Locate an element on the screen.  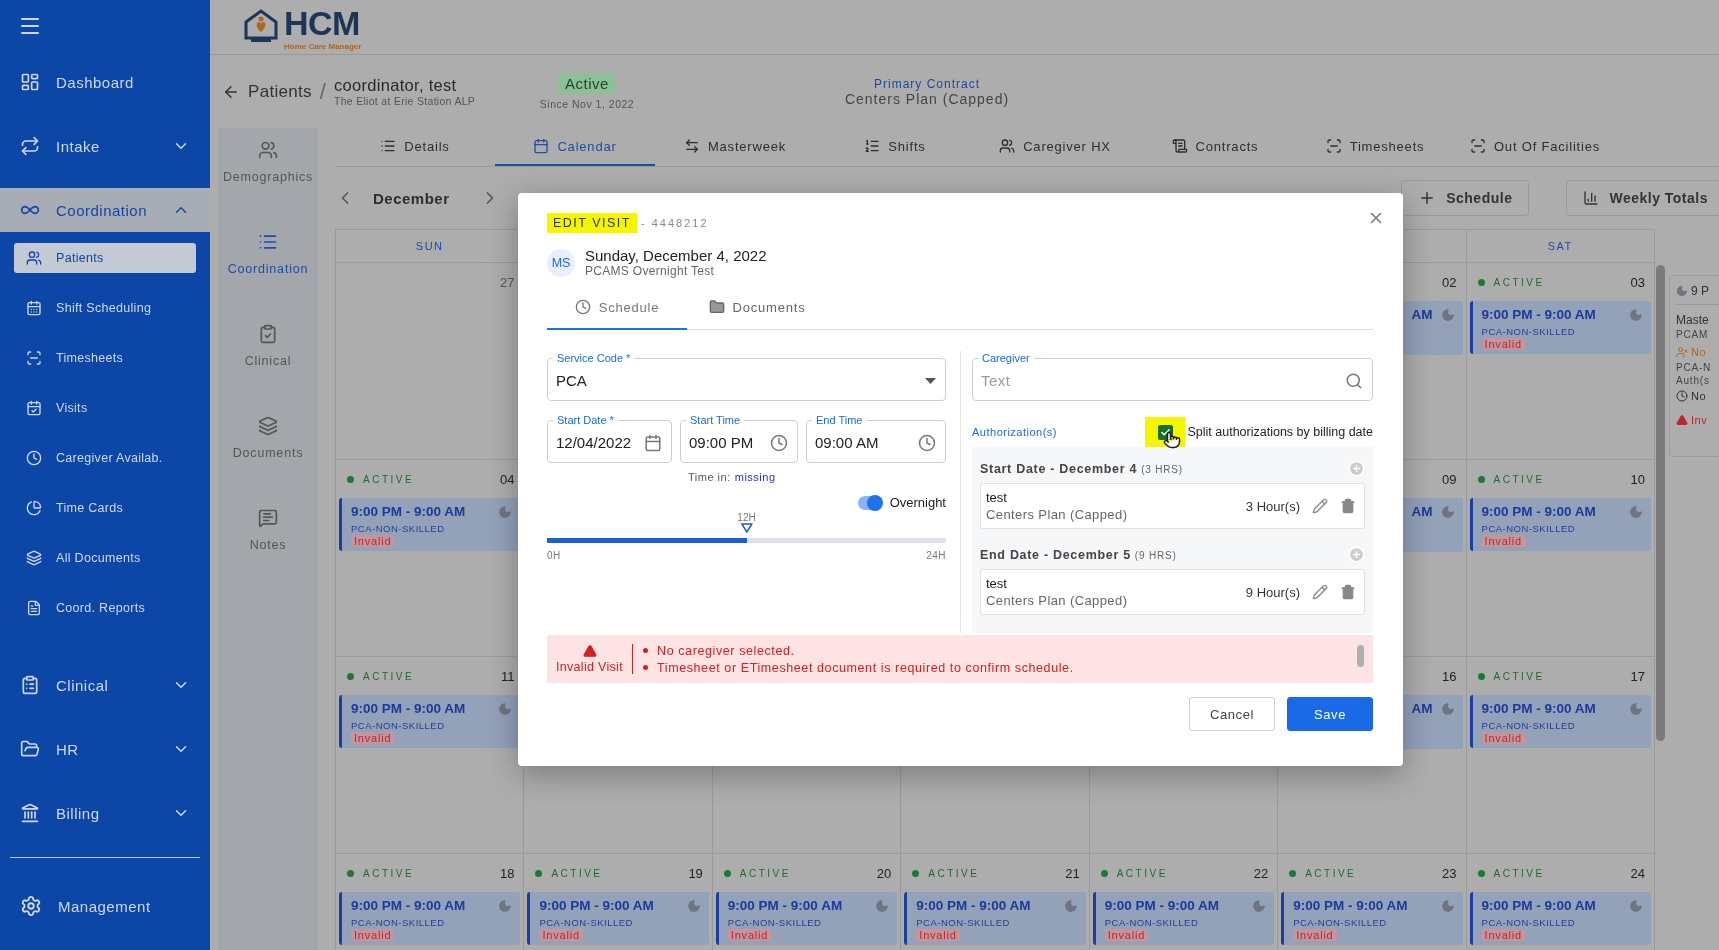
people-icon is located at coordinates (34, 258).